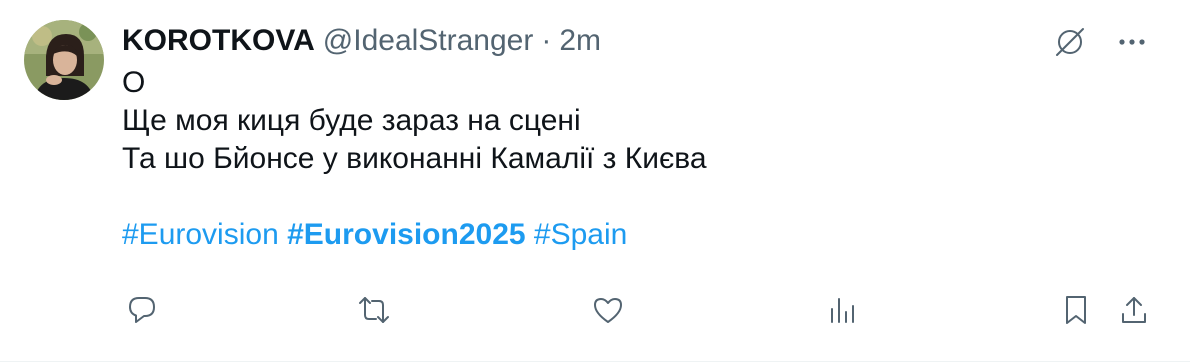 The width and height of the screenshot is (1190, 362). I want to click on bookmark-icon, so click(1076, 310).